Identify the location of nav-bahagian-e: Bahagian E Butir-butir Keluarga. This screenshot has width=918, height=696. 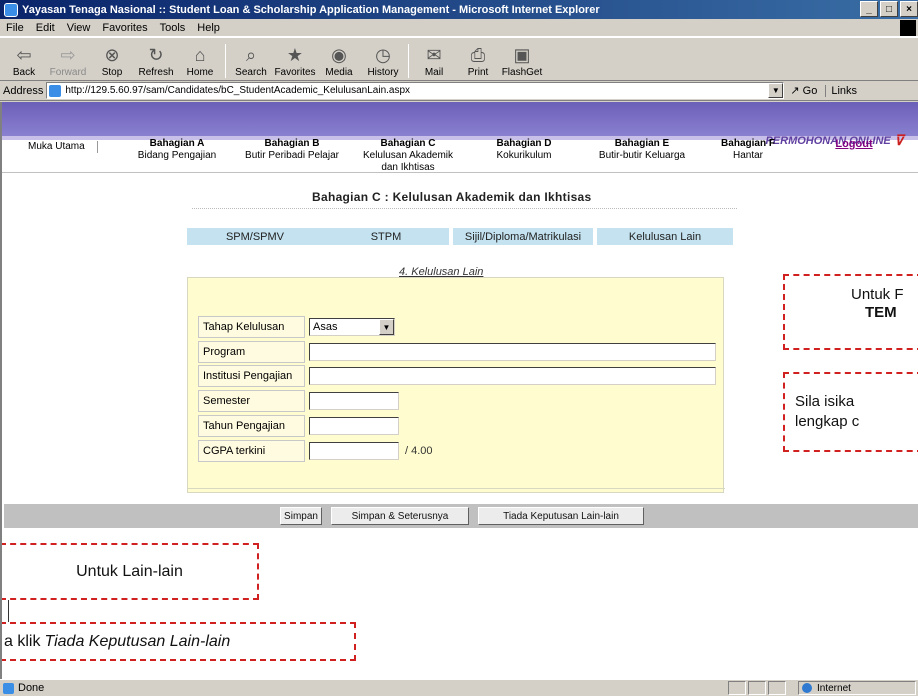
(642, 150).